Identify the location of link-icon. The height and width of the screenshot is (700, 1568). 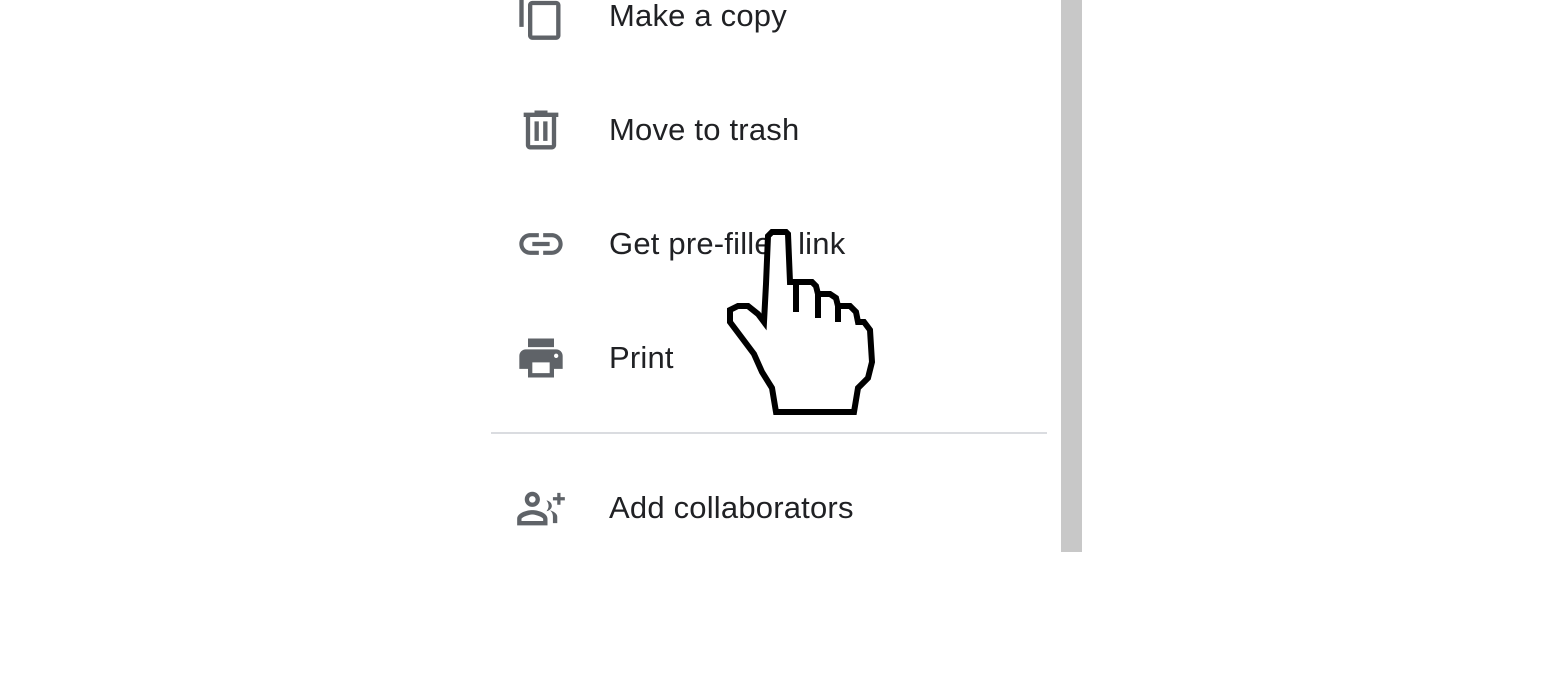
(541, 244).